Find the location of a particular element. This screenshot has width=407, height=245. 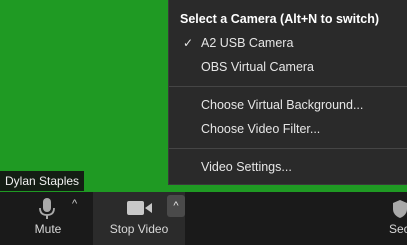

participant-name-label: Dylan Staples is located at coordinates (42, 181).